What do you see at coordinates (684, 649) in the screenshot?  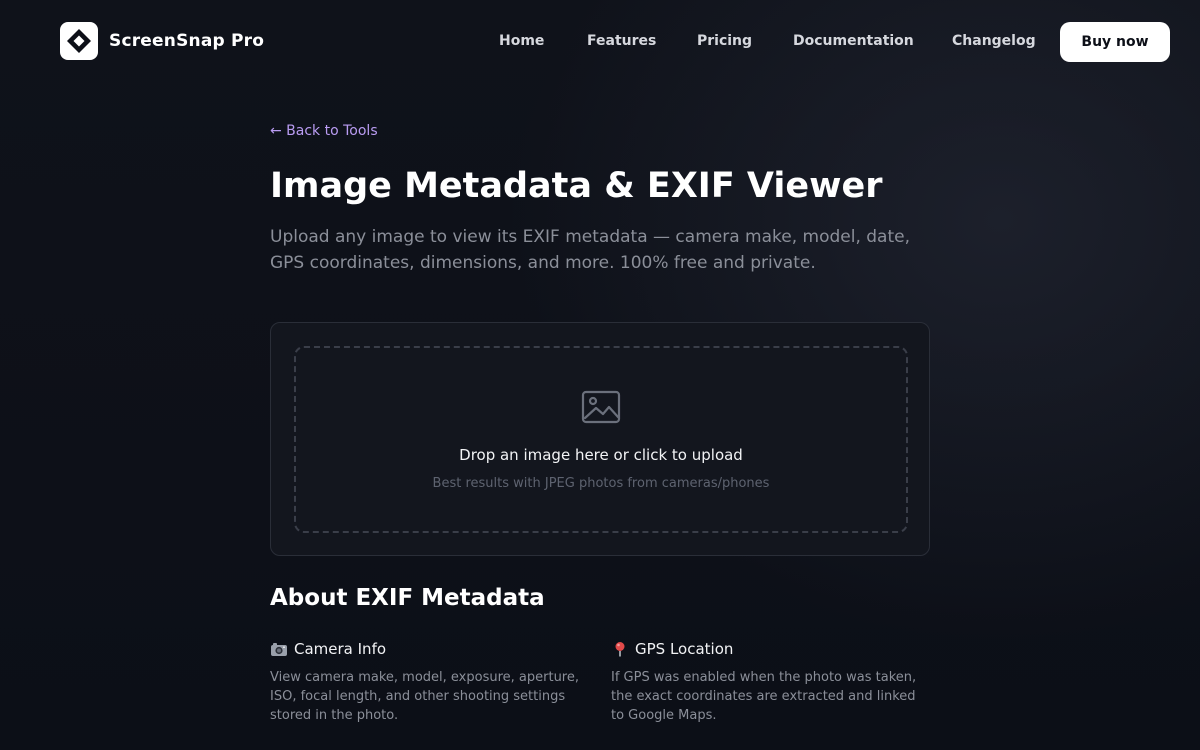 I see `feature-title: GPS Location` at bounding box center [684, 649].